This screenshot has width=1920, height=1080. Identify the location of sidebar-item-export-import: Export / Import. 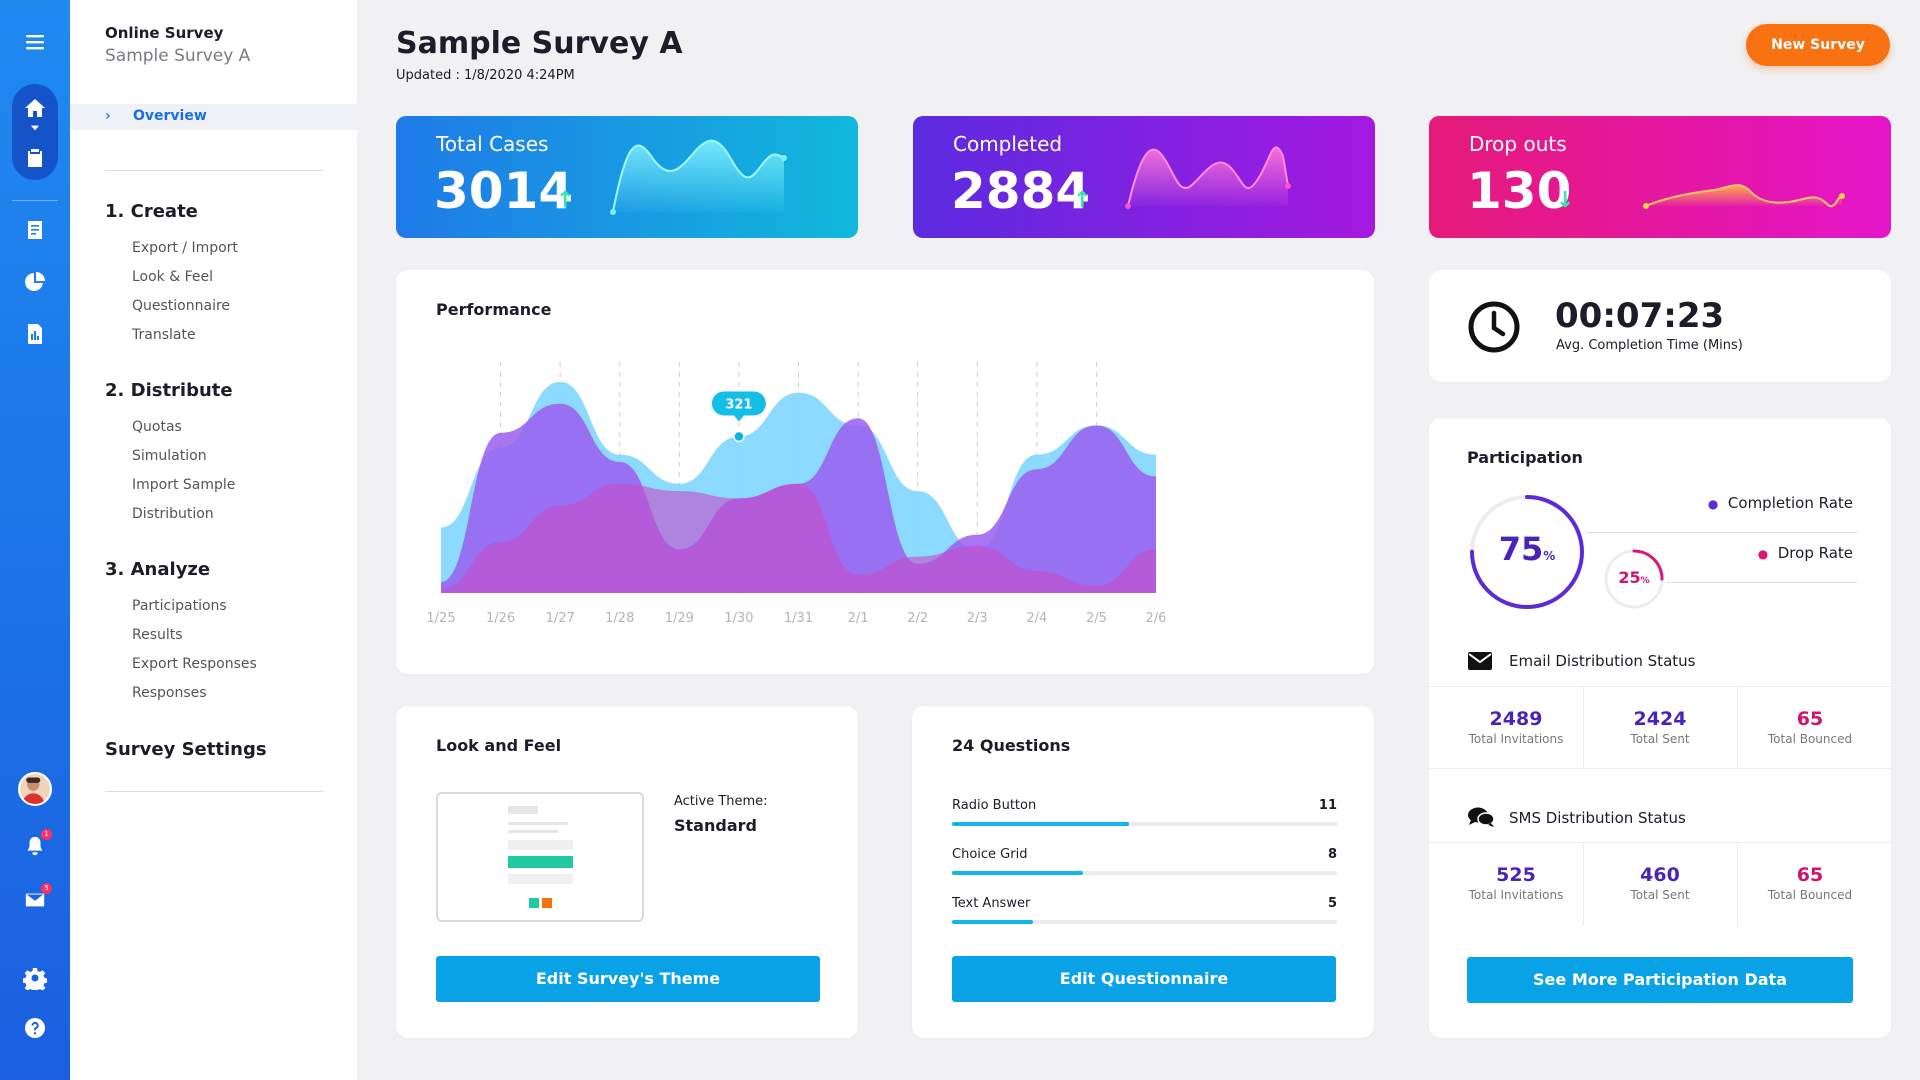
(185, 248).